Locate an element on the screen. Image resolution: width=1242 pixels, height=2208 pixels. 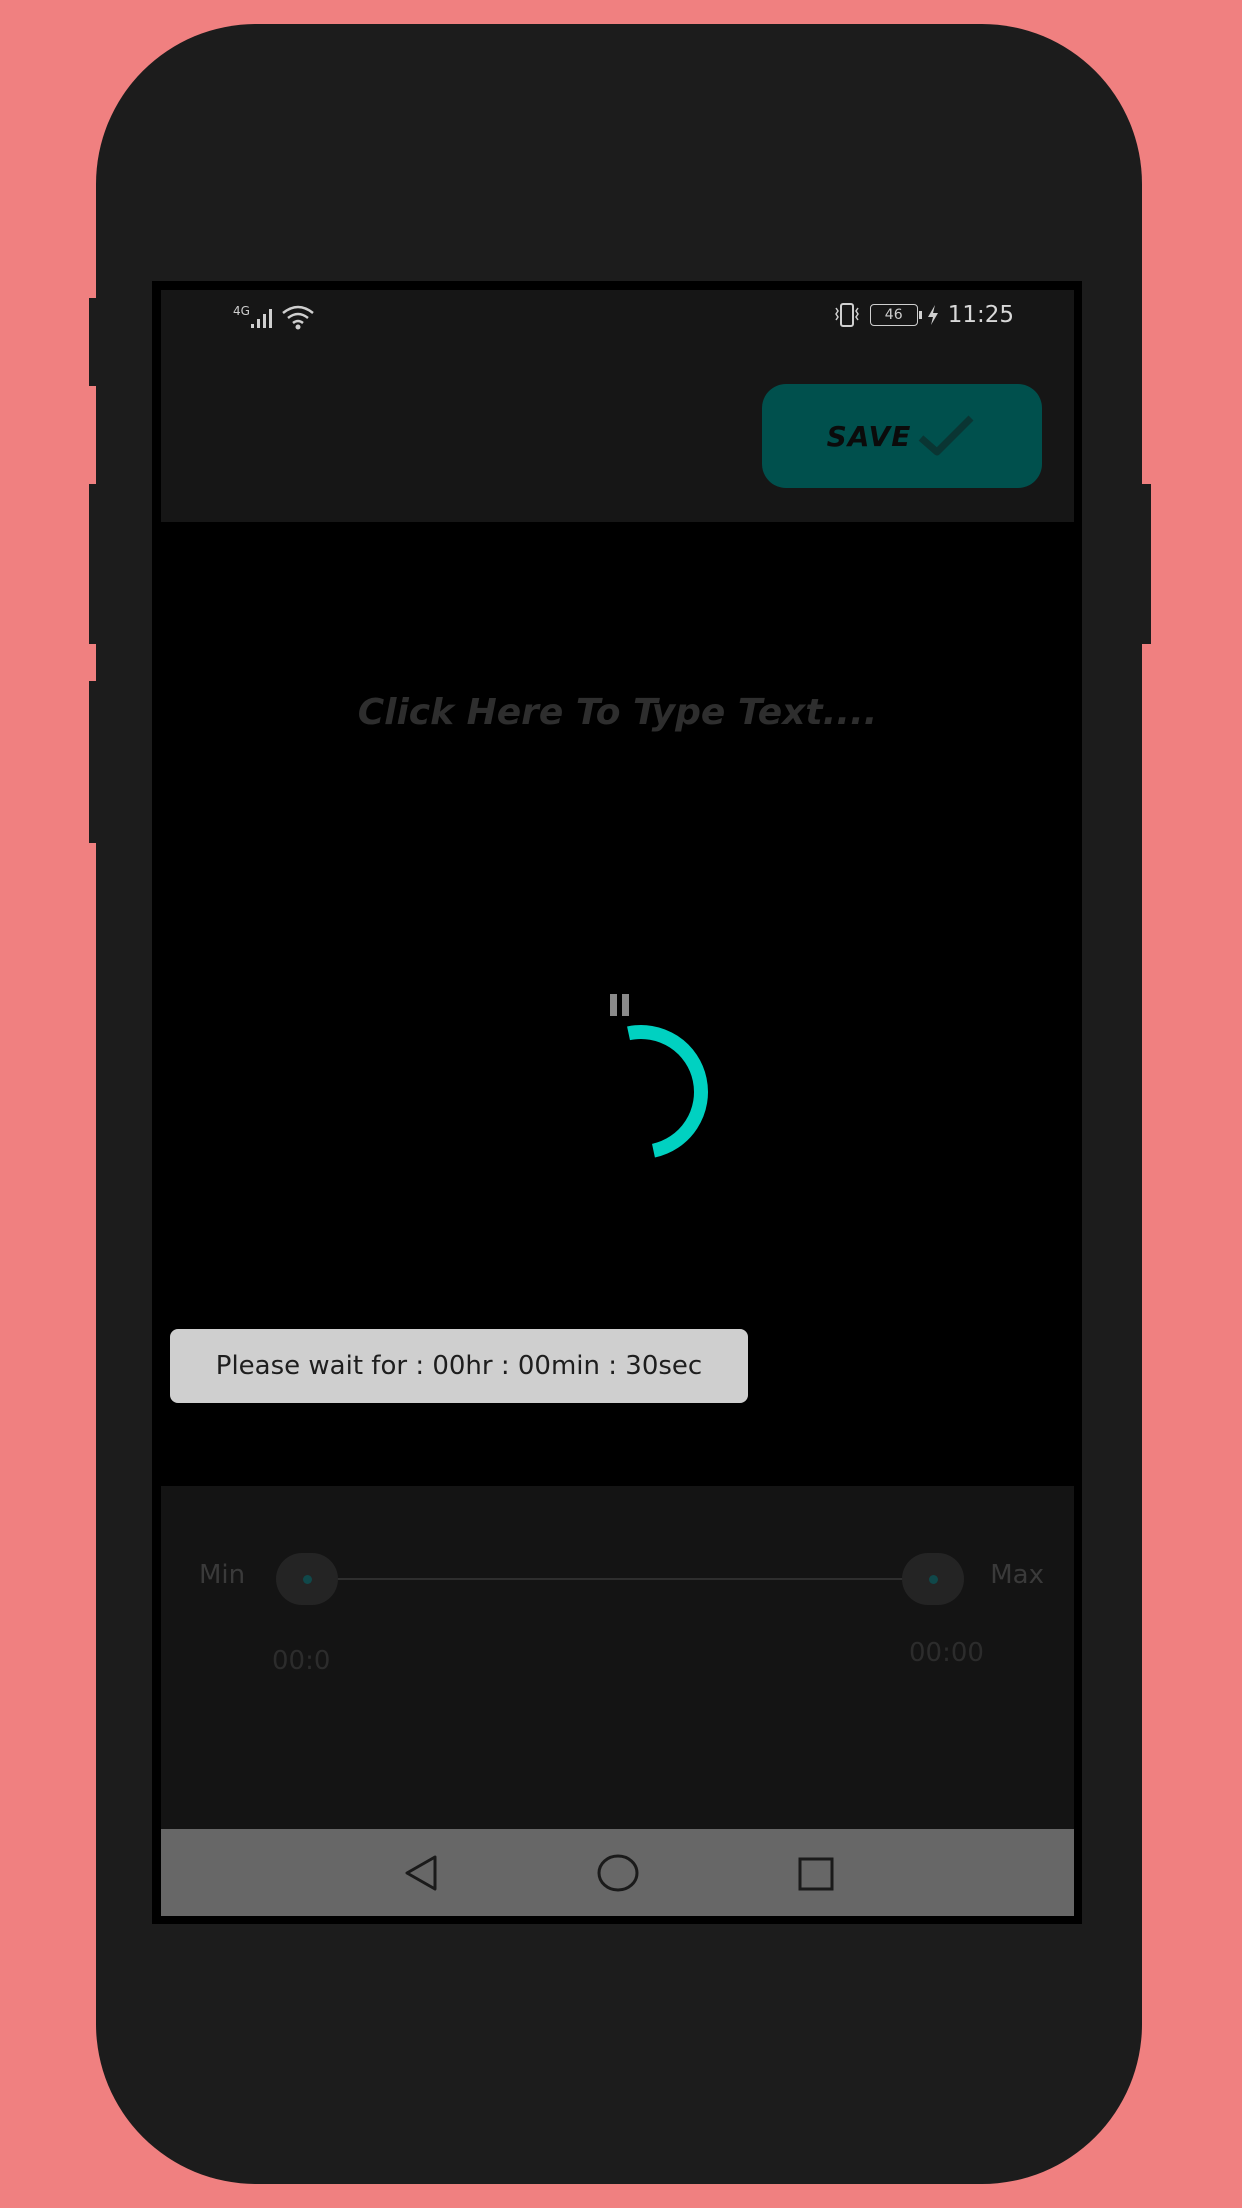
back-icon is located at coordinates (421, 1873).